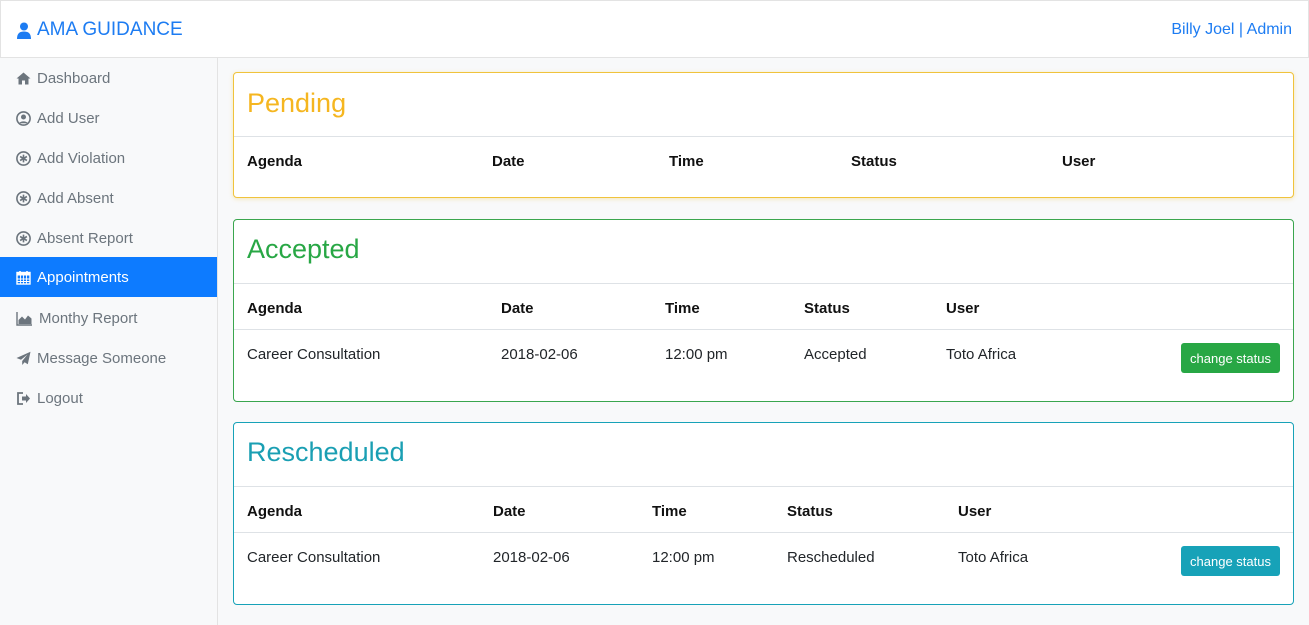 The width and height of the screenshot is (1309, 625). What do you see at coordinates (75, 198) in the screenshot?
I see `sidebar-item-label: Add Absent` at bounding box center [75, 198].